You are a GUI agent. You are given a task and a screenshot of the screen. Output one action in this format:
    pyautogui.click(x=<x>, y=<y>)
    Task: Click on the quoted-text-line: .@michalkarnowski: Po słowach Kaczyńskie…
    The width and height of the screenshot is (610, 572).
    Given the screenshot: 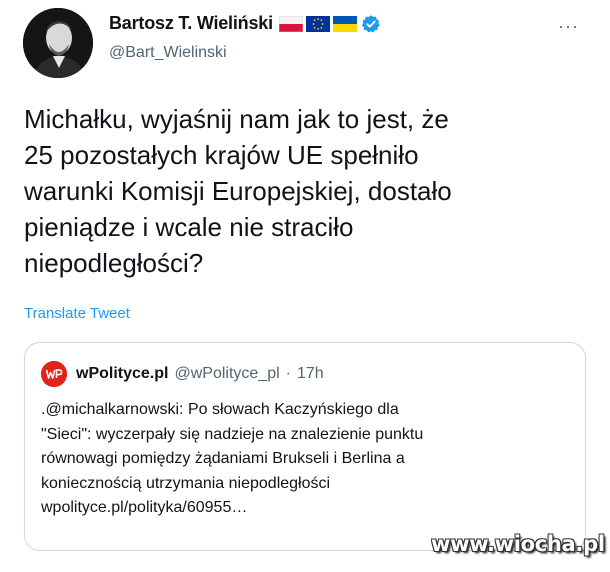 What is the action you would take?
    pyautogui.click(x=220, y=409)
    